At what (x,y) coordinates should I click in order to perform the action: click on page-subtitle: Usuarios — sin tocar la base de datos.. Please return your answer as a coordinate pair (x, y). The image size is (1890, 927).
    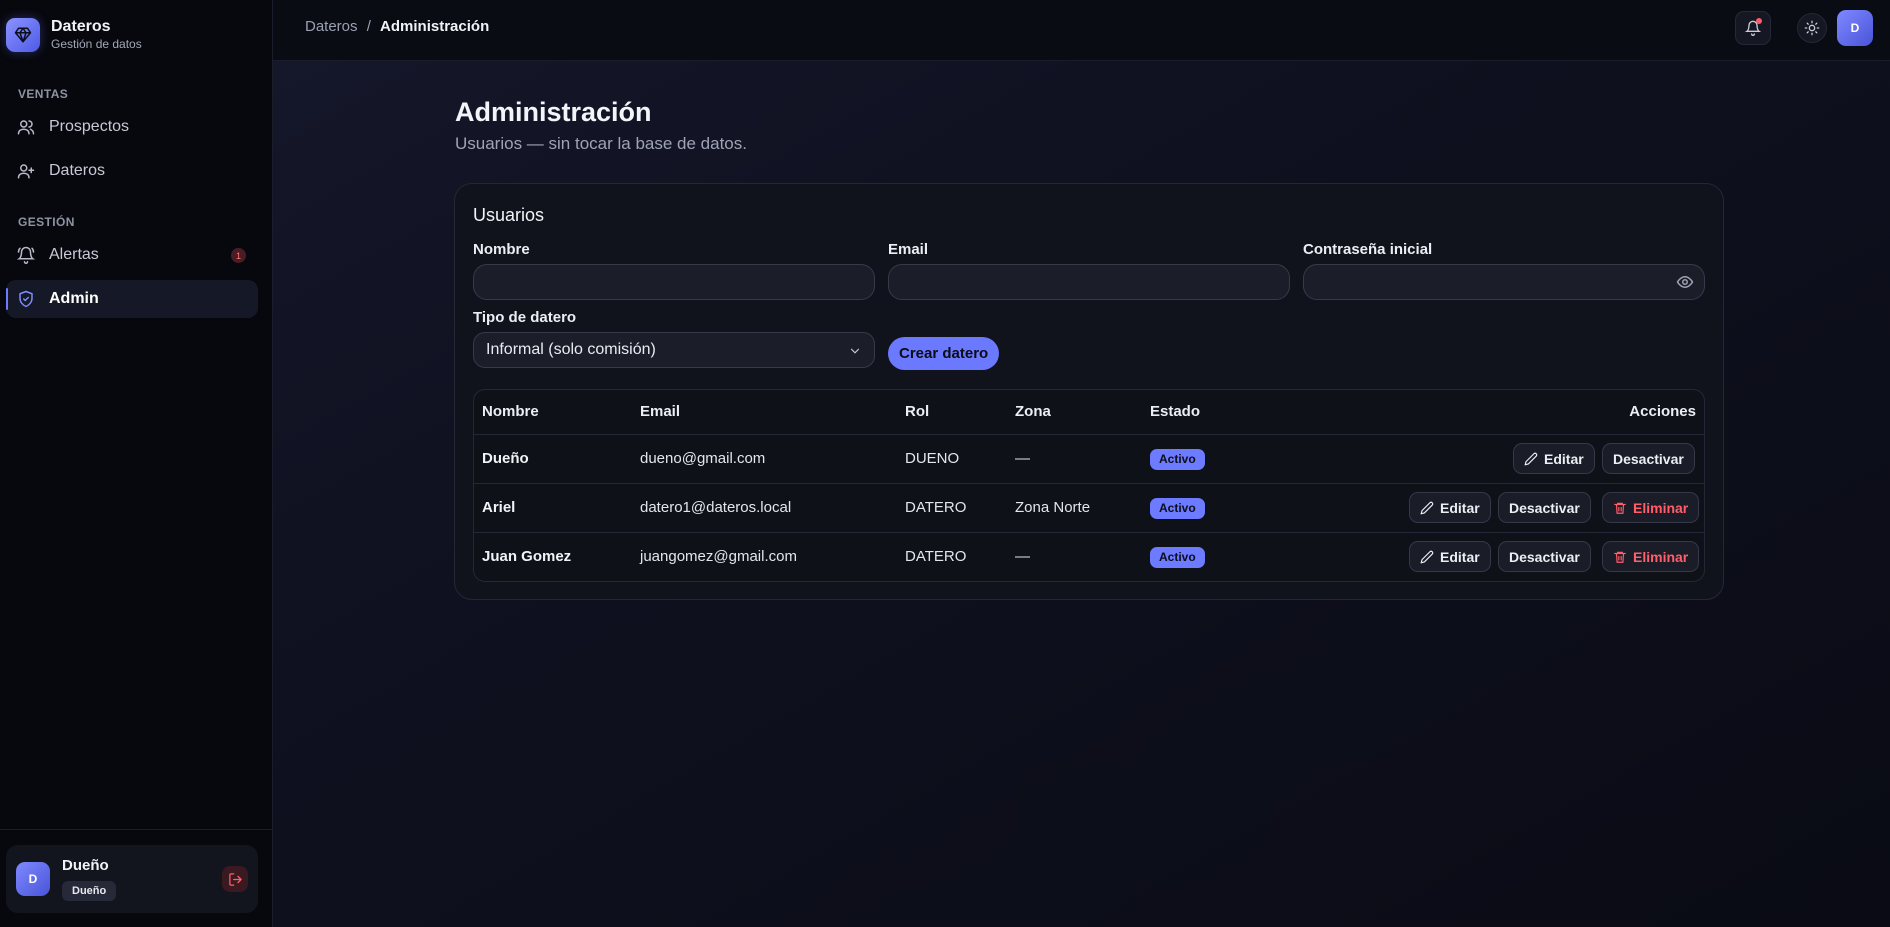
    Looking at the image, I should click on (601, 143).